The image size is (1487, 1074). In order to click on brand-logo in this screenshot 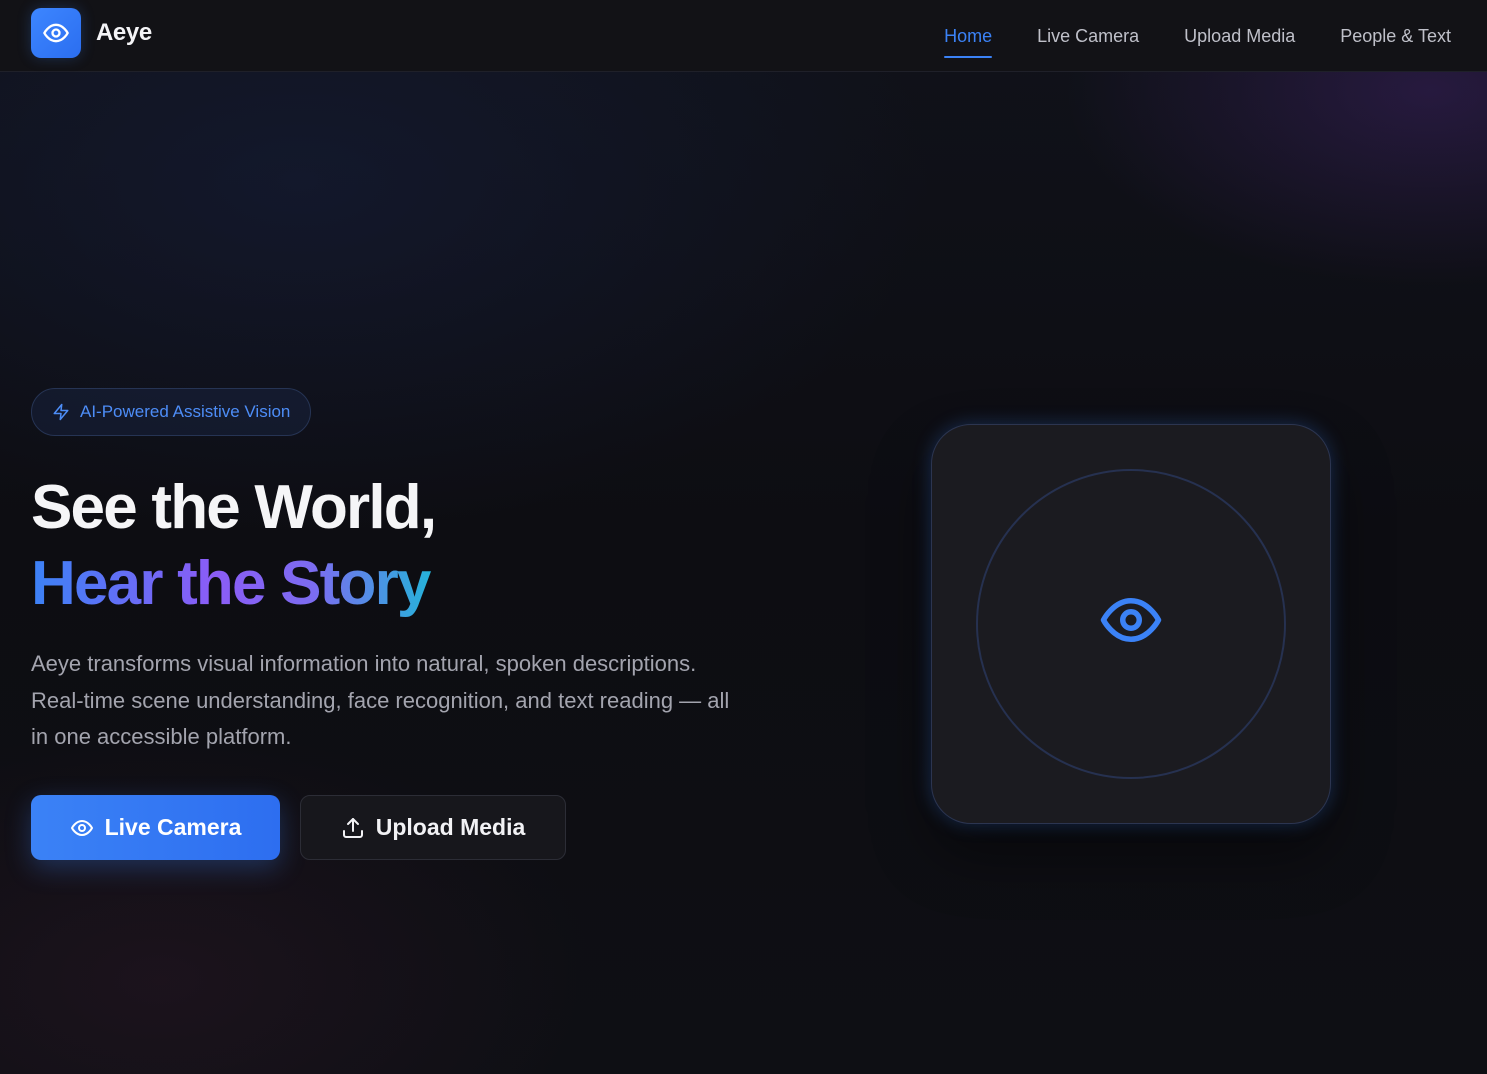, I will do `click(56, 33)`.